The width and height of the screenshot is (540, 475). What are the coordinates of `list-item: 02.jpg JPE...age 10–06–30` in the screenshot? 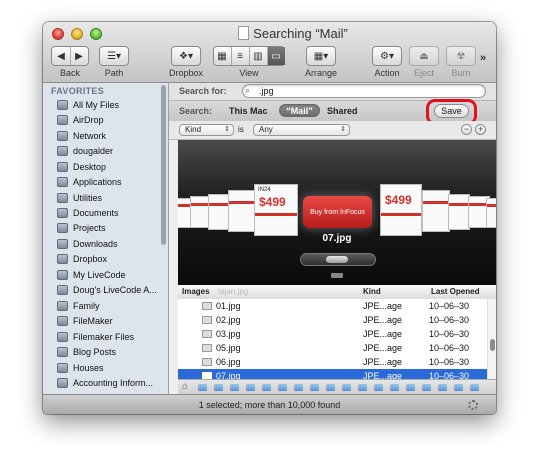 It's located at (332, 320).